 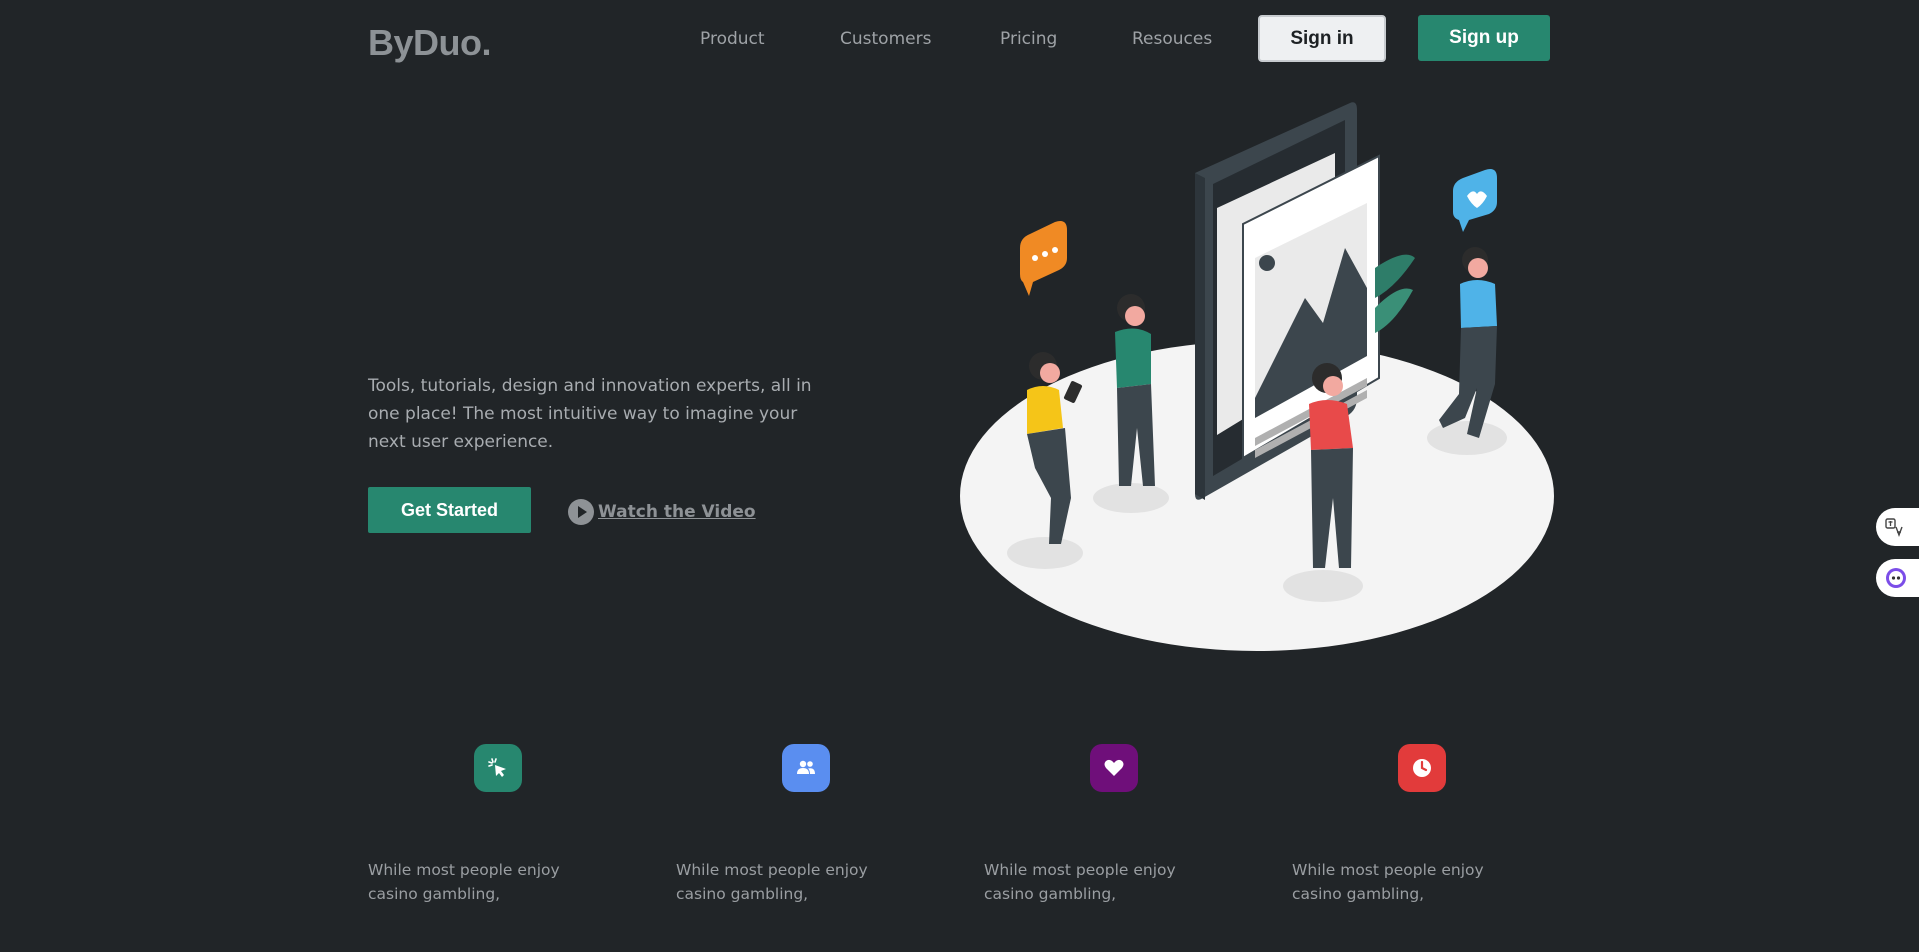 I want to click on feature-description-4: While most people enjoy casino gambling,, so click(x=1388, y=882).